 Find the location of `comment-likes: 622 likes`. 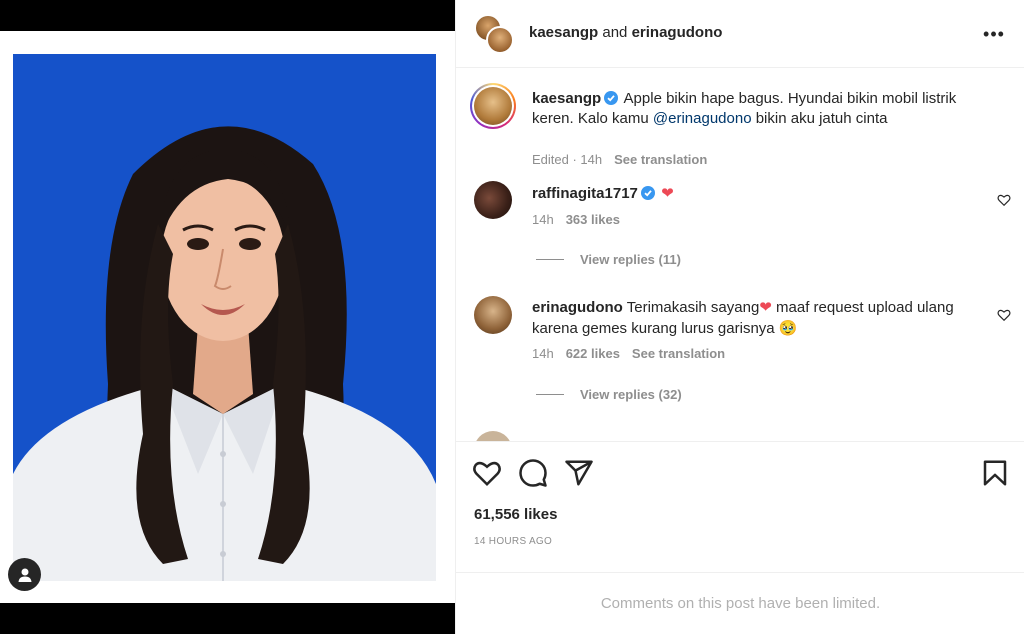

comment-likes: 622 likes is located at coordinates (593, 353).